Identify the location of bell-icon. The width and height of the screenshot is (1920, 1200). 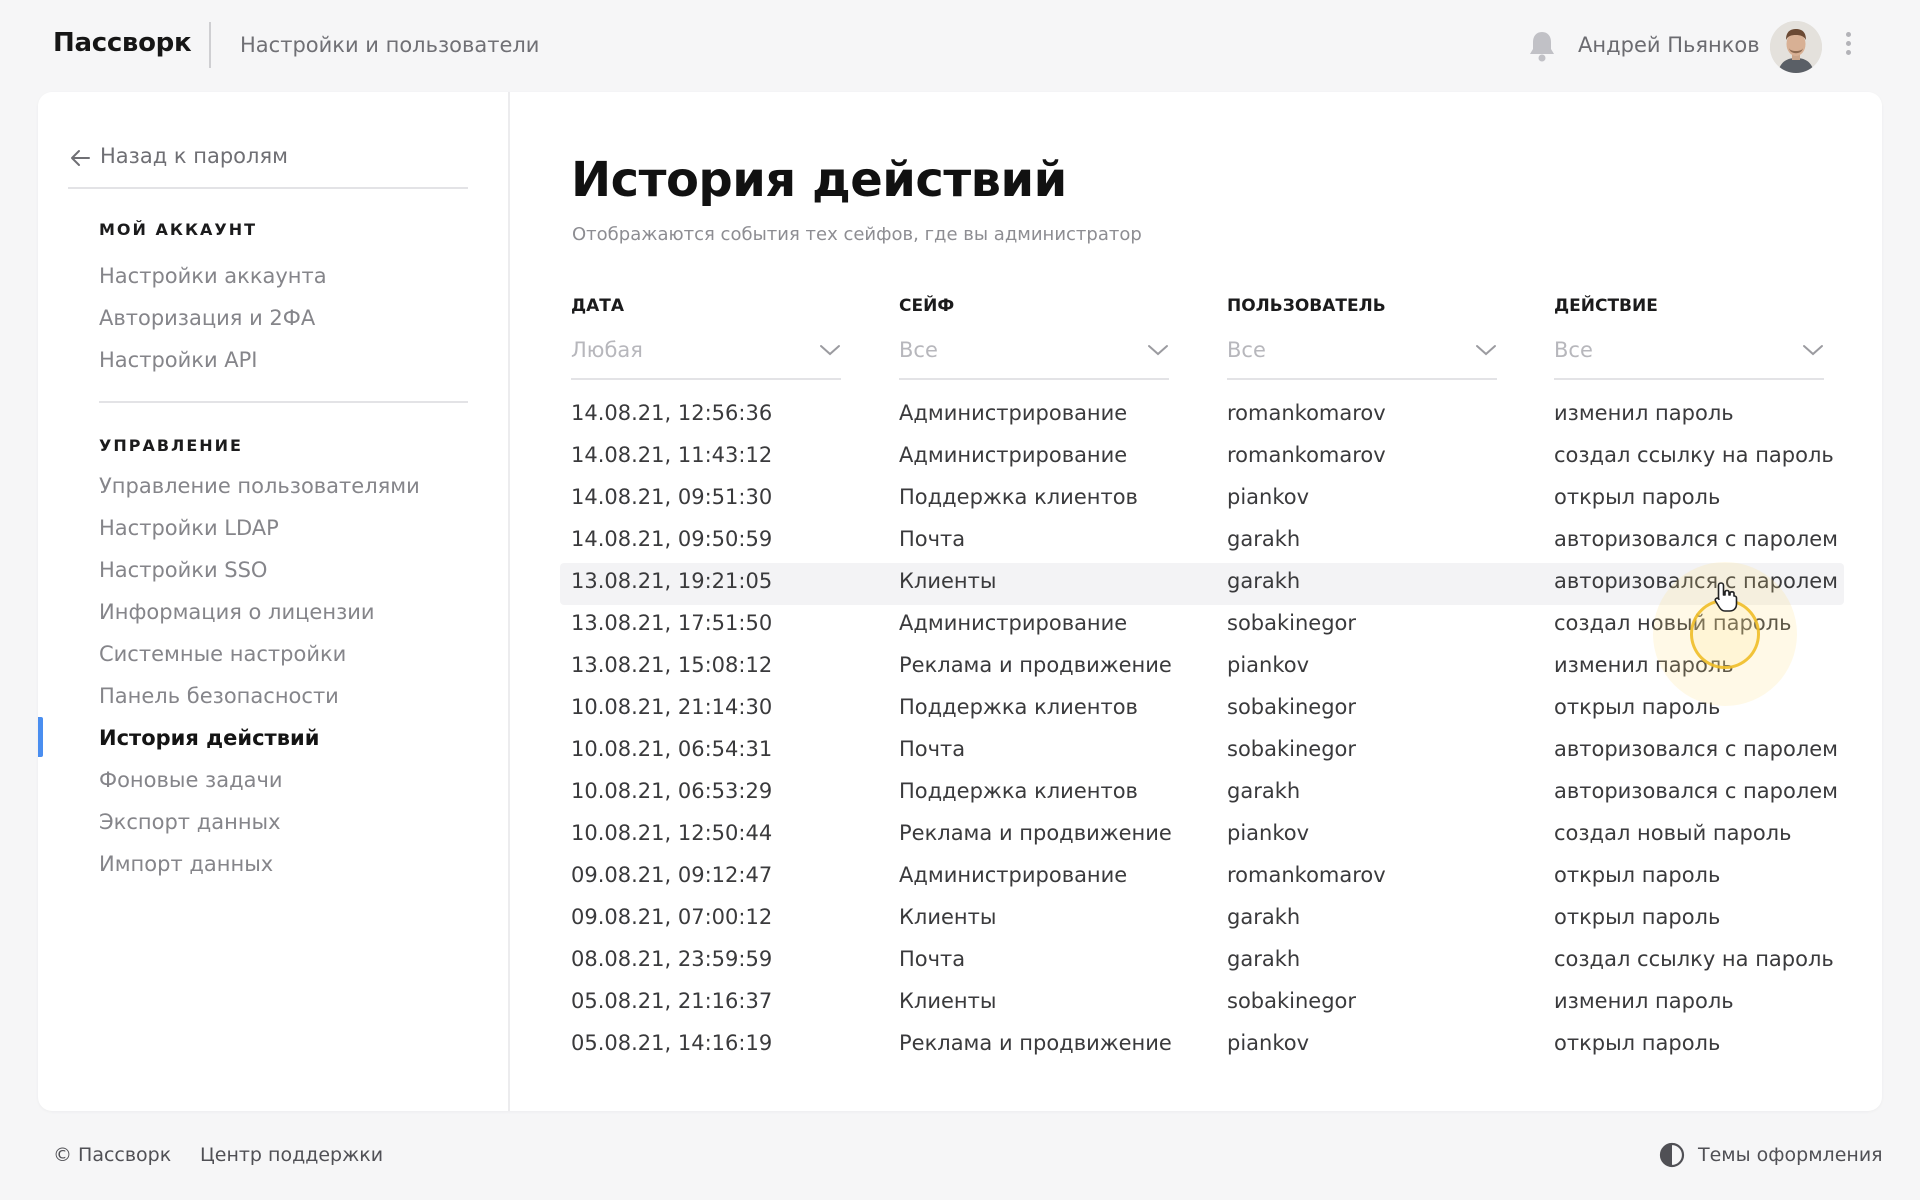
(1542, 46).